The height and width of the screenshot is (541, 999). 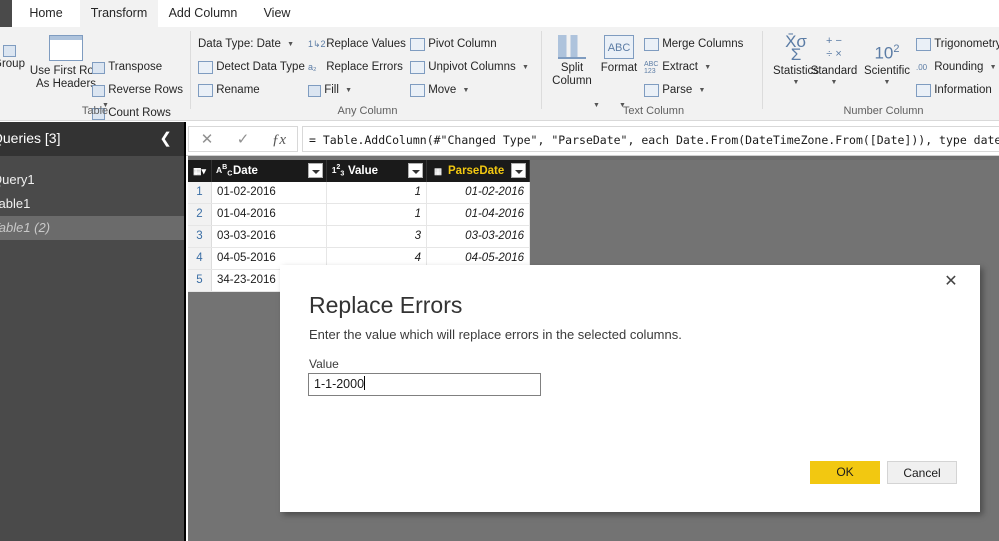 I want to click on extract-label: Extract, so click(x=680, y=67).